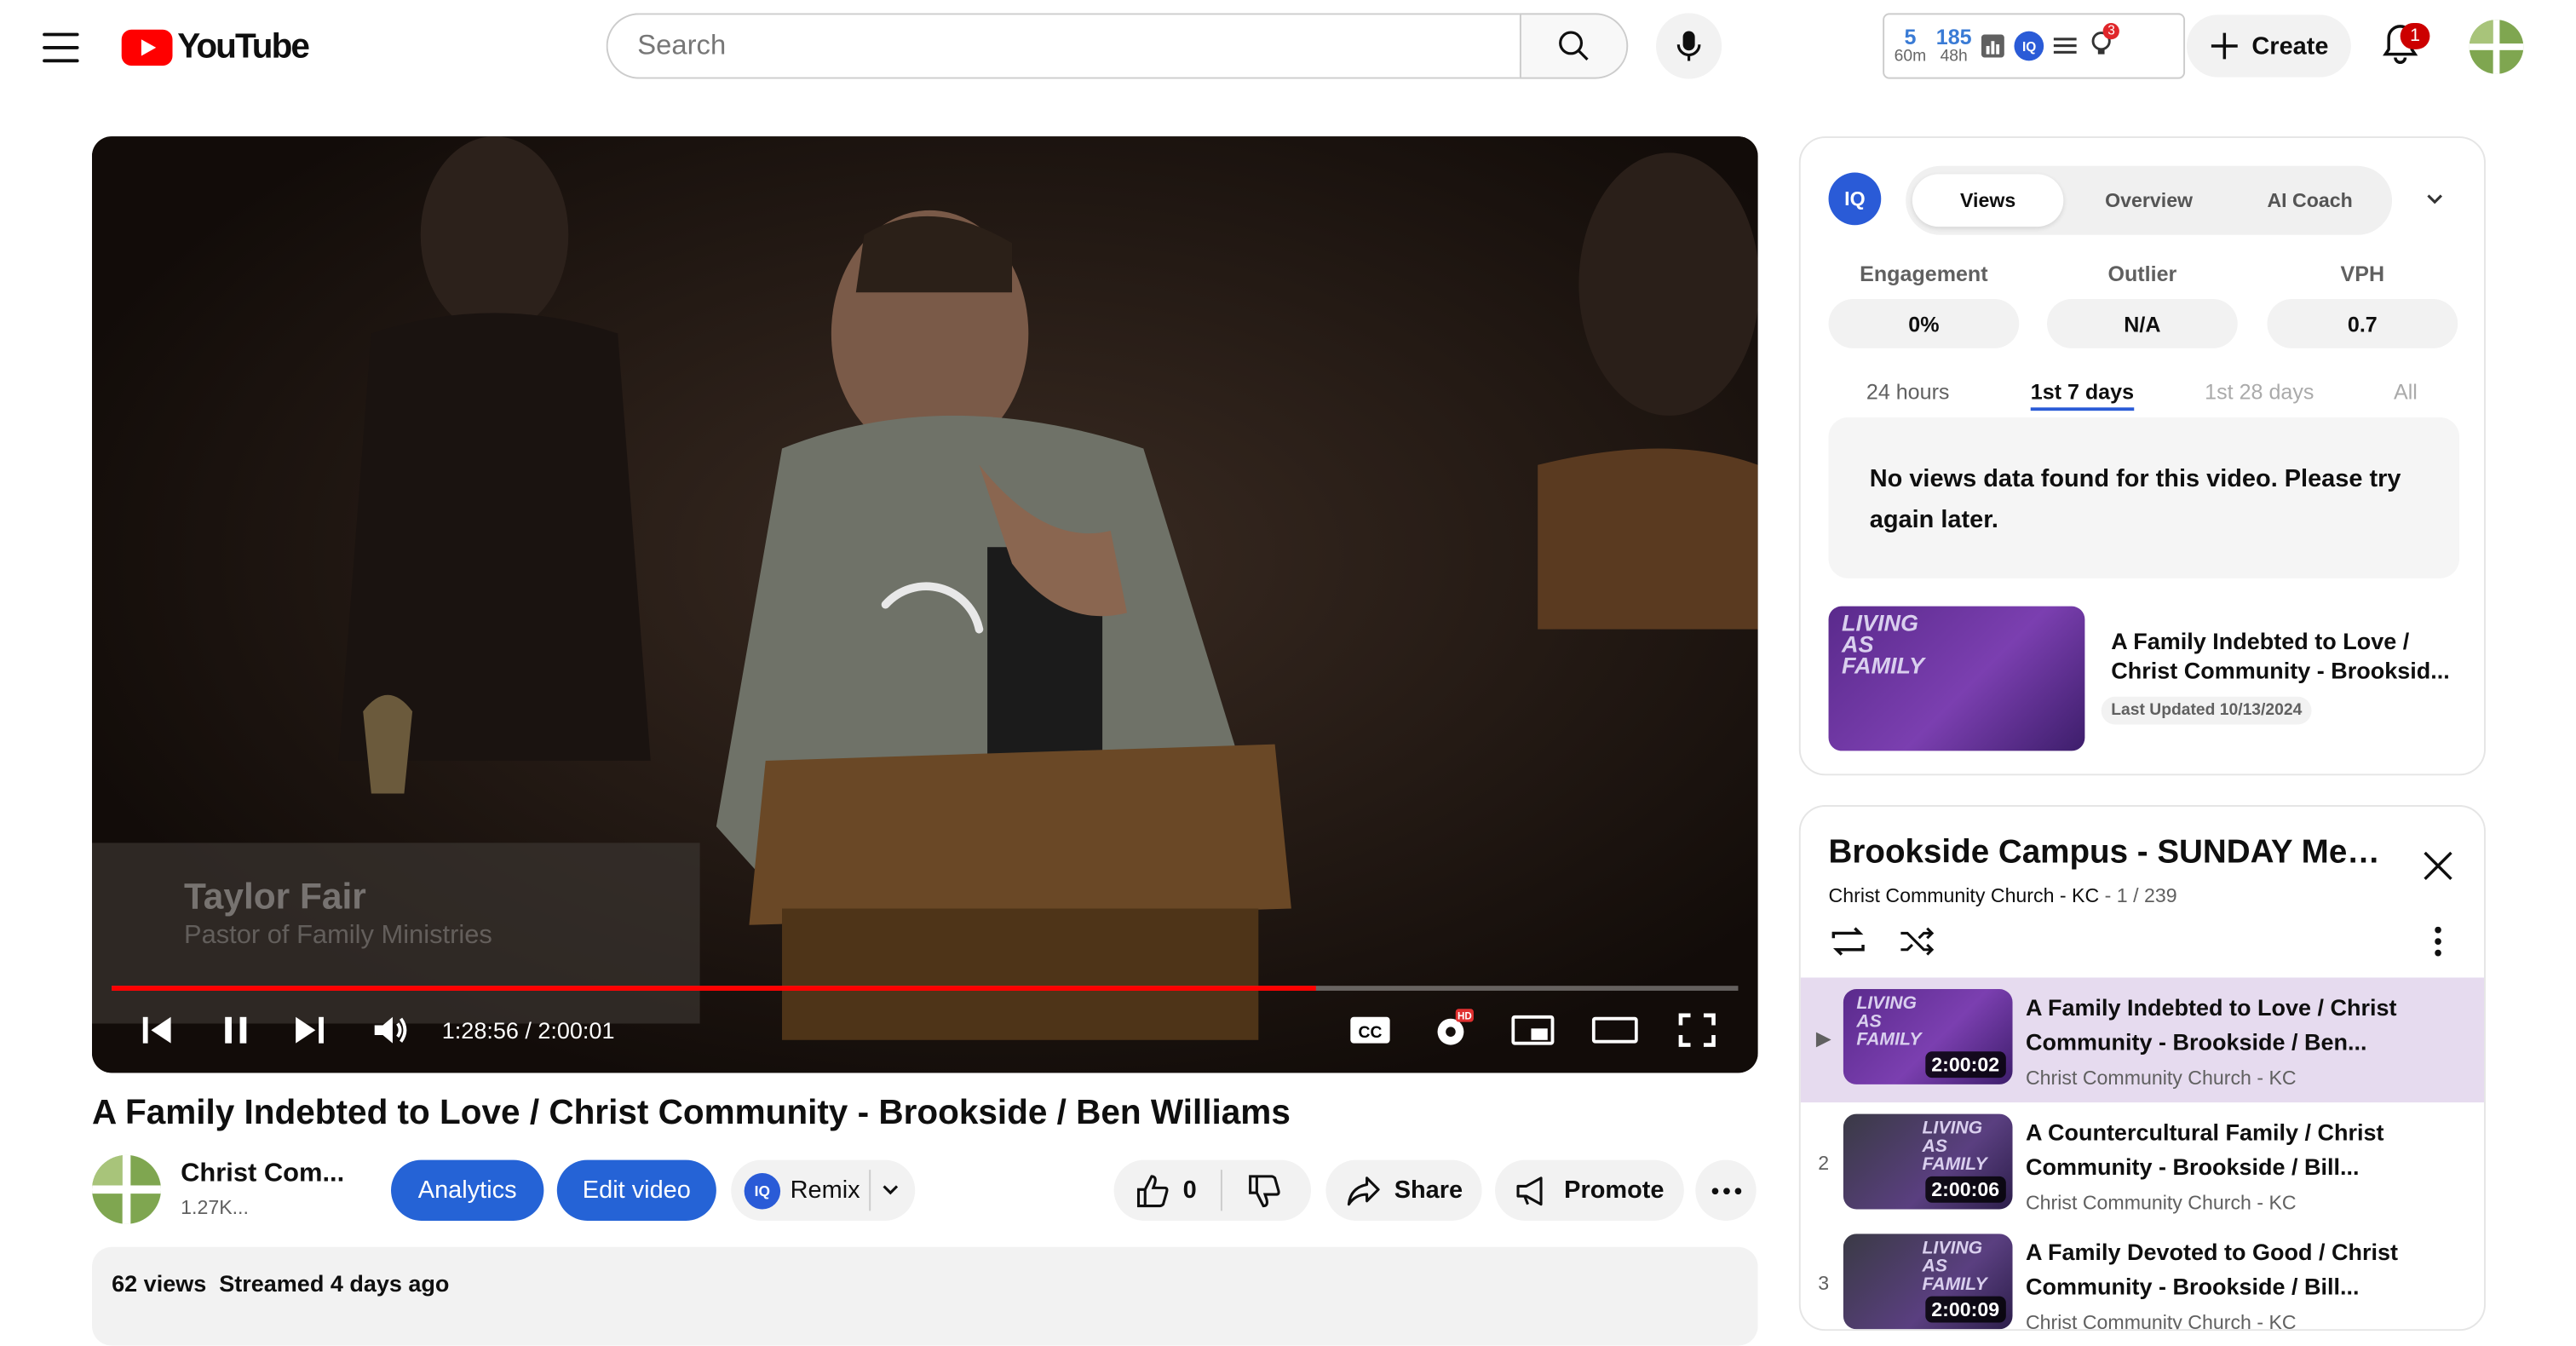  Describe the element at coordinates (1964, 895) in the screenshot. I see `playlist-channel: Christ Community Church - KC` at that location.